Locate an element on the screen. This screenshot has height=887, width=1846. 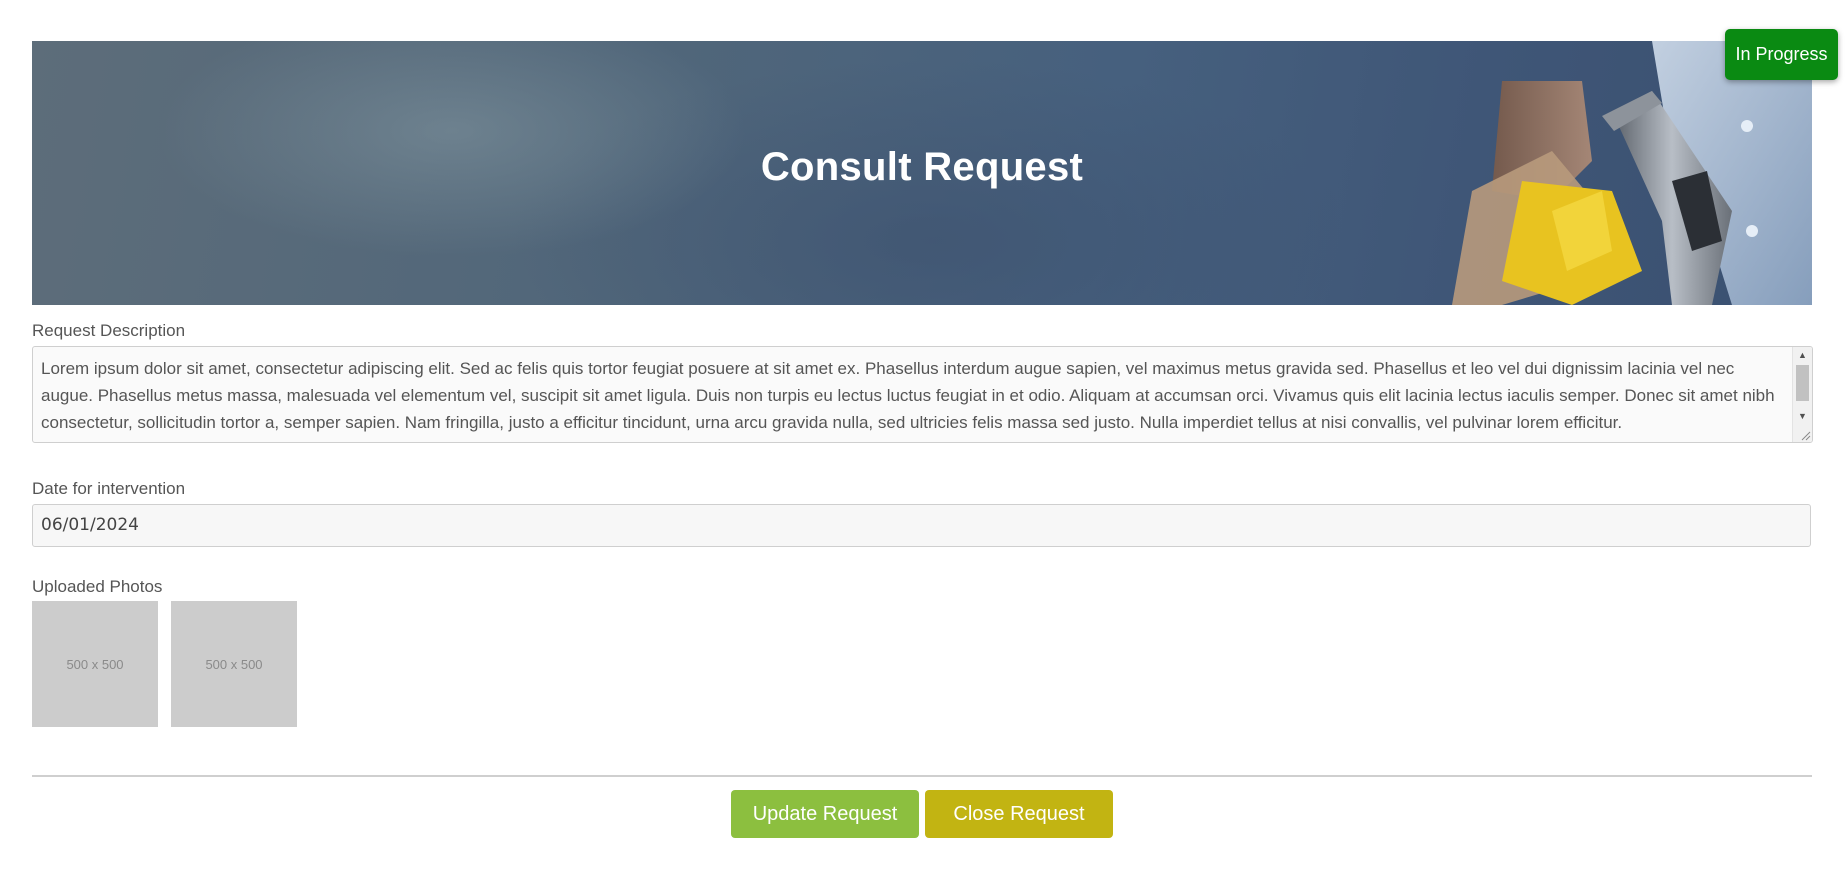
photos-label: Uploaded Photos is located at coordinates (97, 586).